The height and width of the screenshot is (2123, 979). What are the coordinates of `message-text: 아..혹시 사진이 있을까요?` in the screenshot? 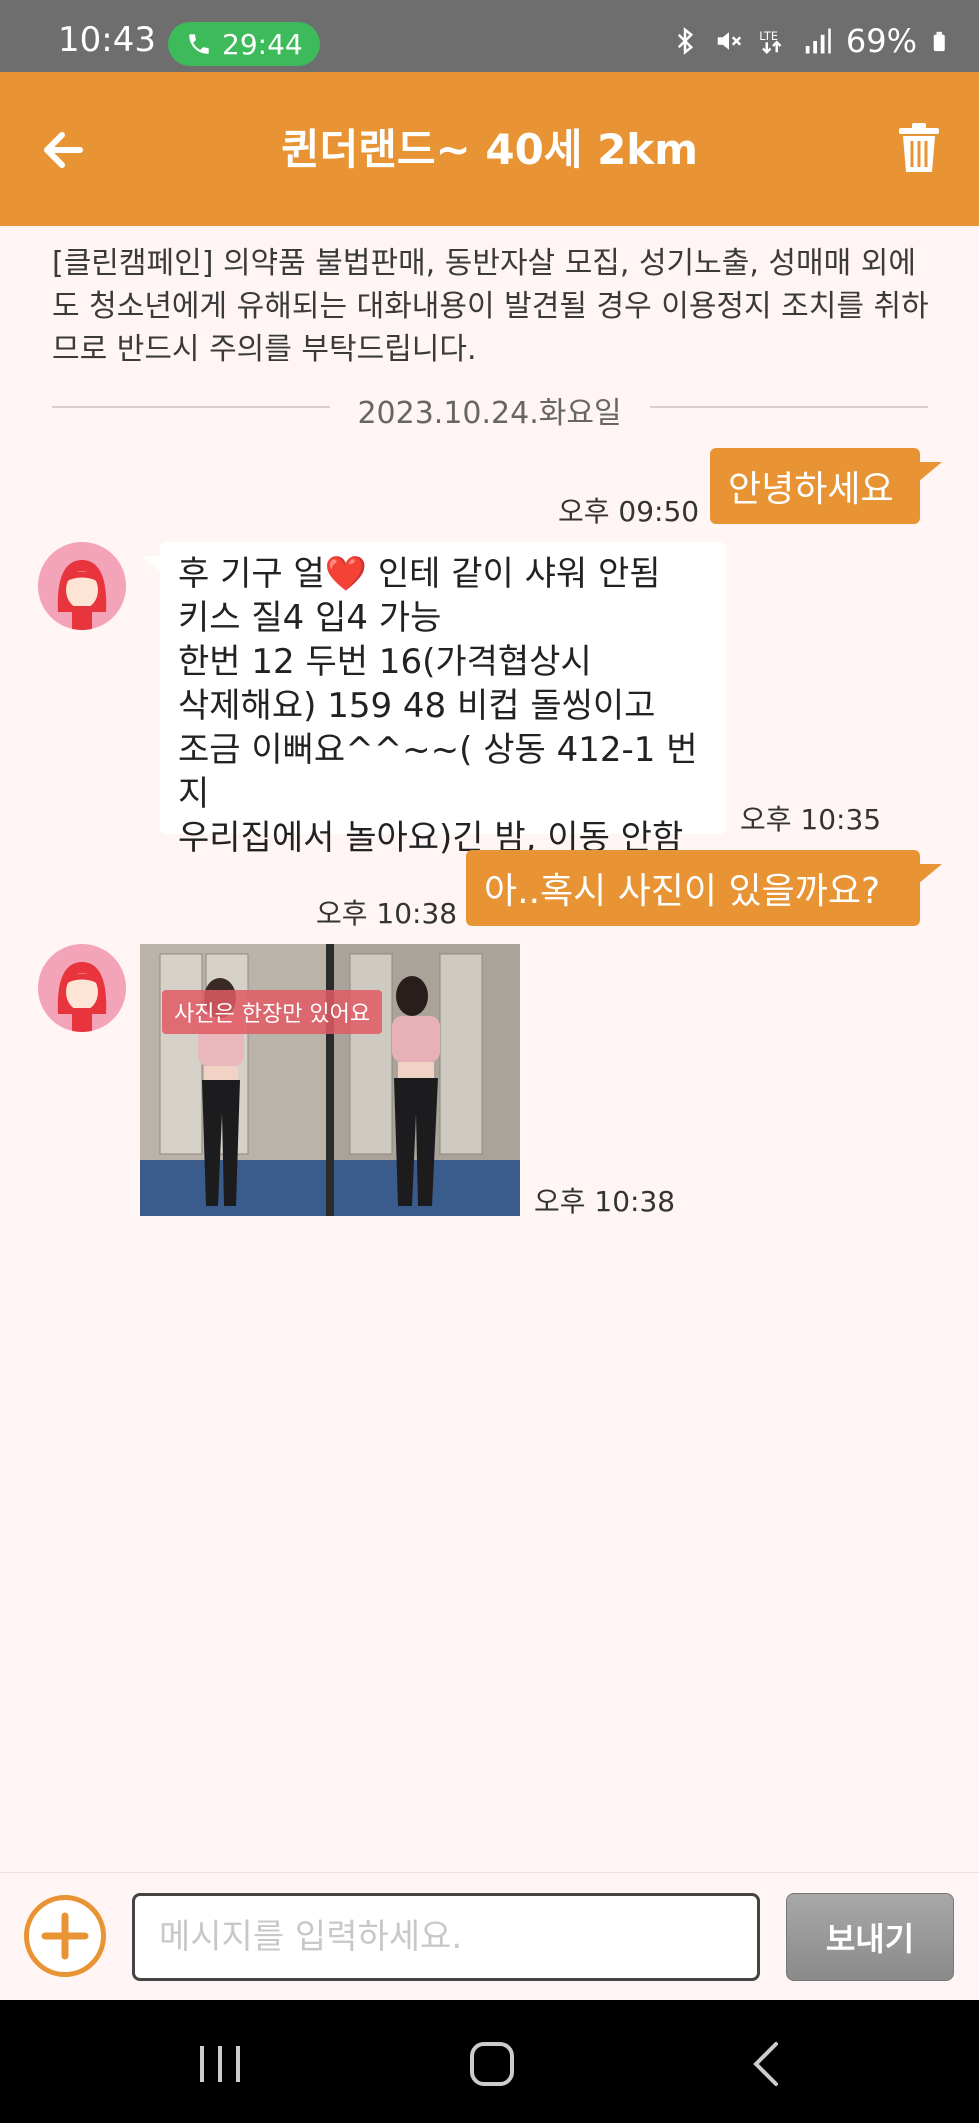 It's located at (682, 891).